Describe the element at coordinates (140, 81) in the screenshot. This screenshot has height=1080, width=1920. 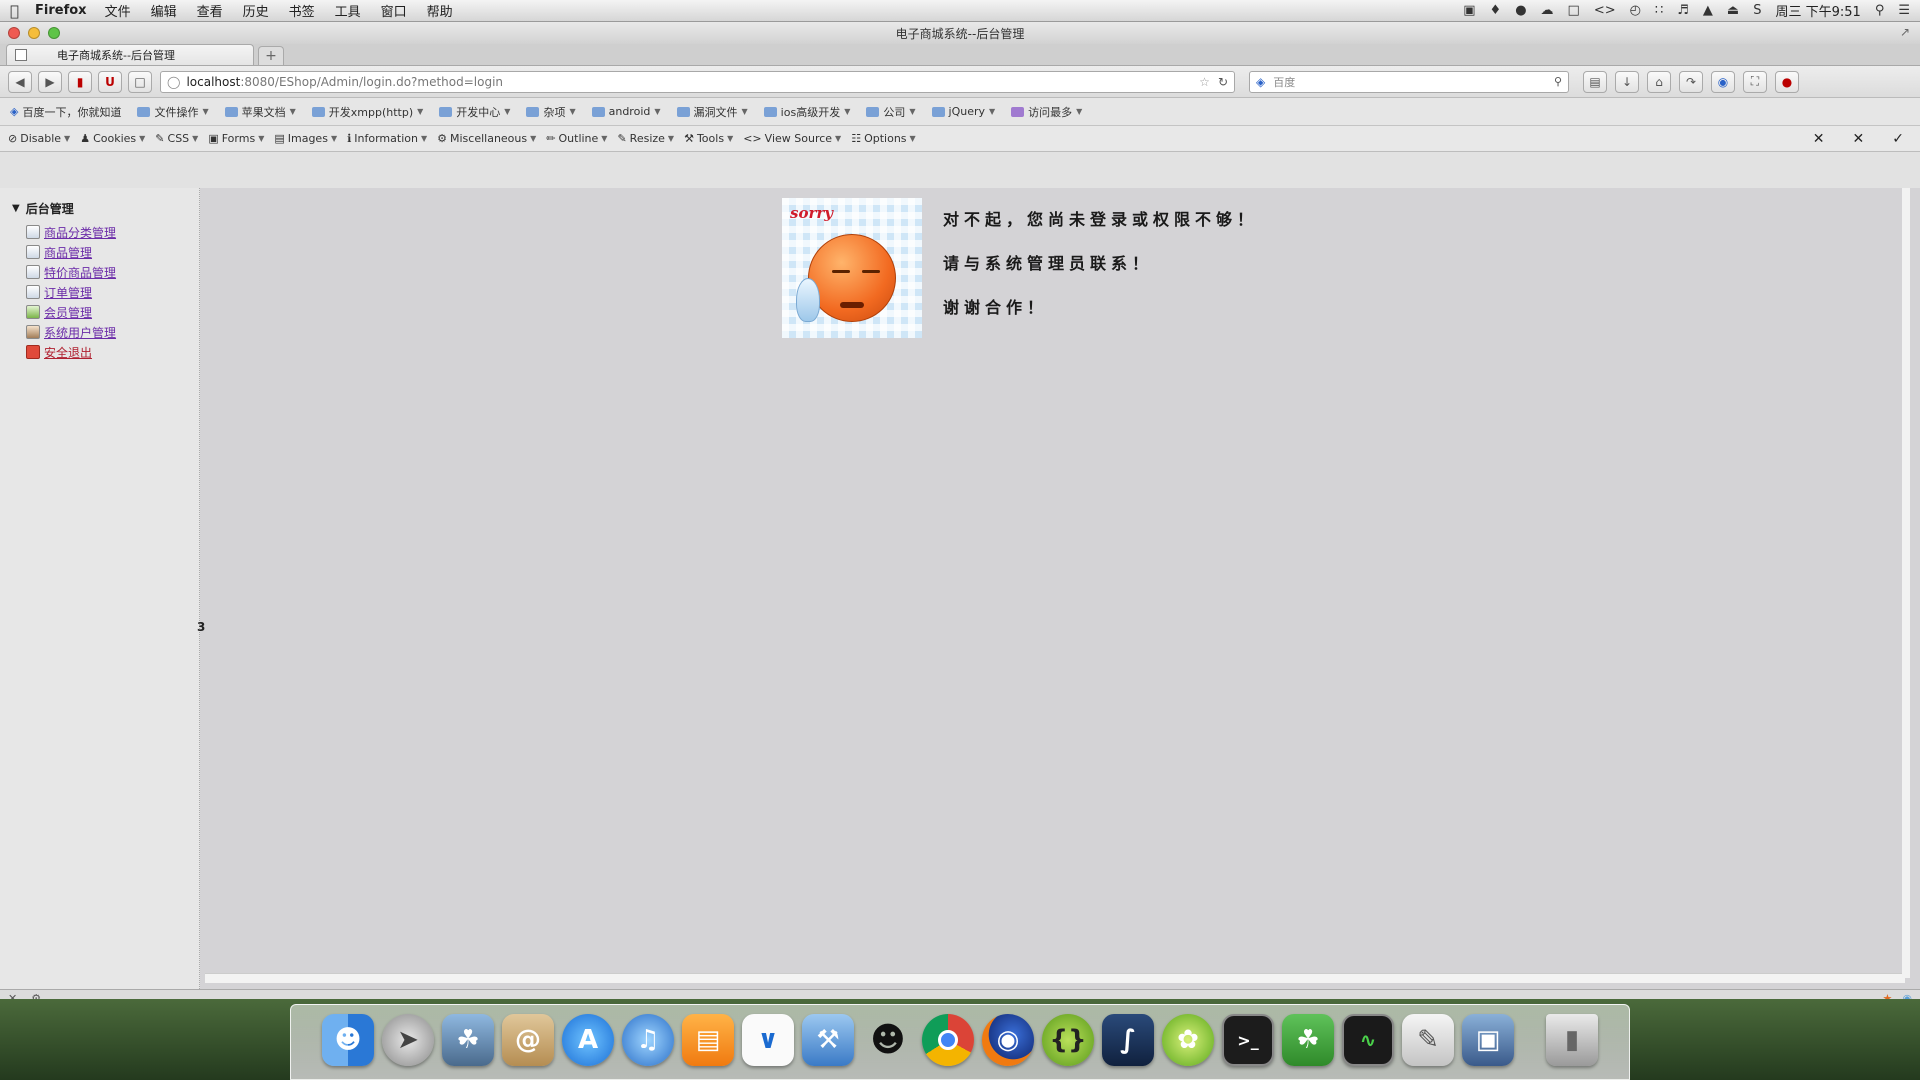
I see `reader-button: □` at that location.